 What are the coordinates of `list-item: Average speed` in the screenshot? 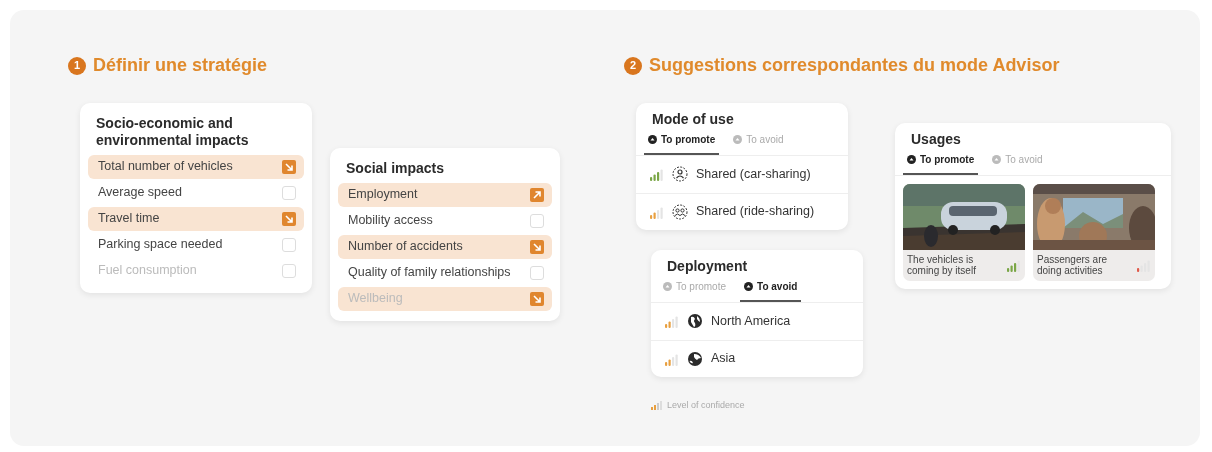 It's located at (196, 192).